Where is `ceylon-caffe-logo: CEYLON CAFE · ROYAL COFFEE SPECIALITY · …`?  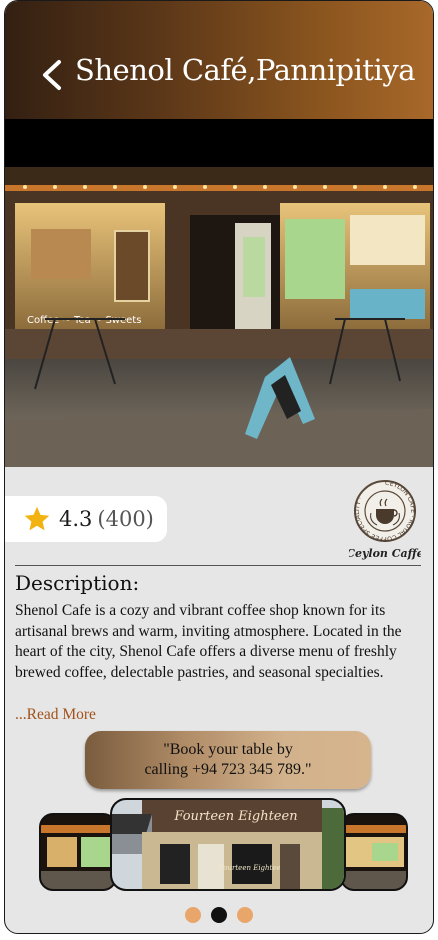
ceylon-caffe-logo: CEYLON CAFE · ROYAL COFFEE SPECIALITY · … is located at coordinates (384, 520).